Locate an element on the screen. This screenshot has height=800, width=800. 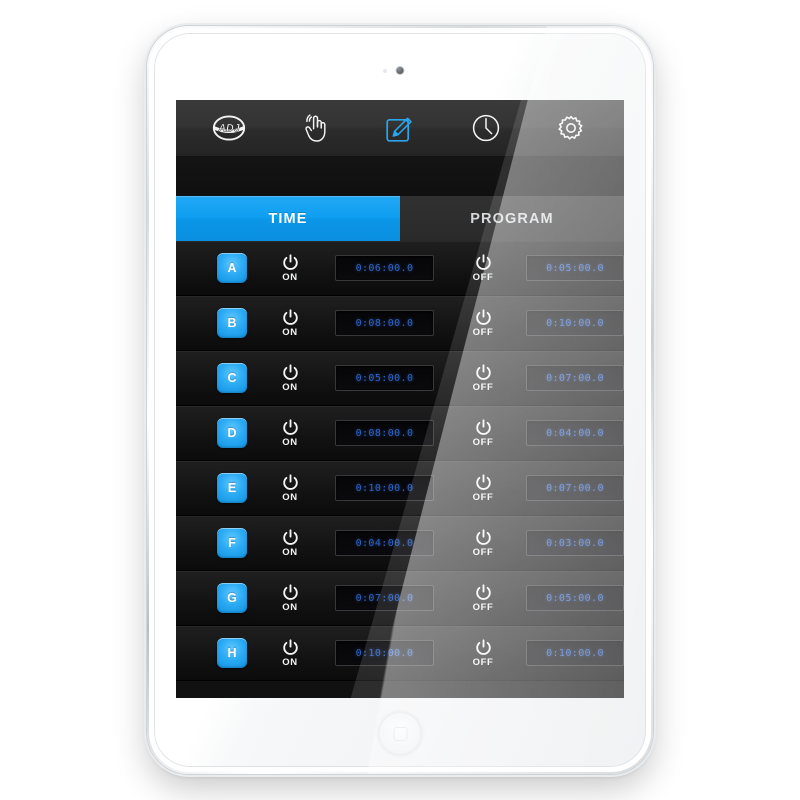
home-square-icon is located at coordinates (400, 733).